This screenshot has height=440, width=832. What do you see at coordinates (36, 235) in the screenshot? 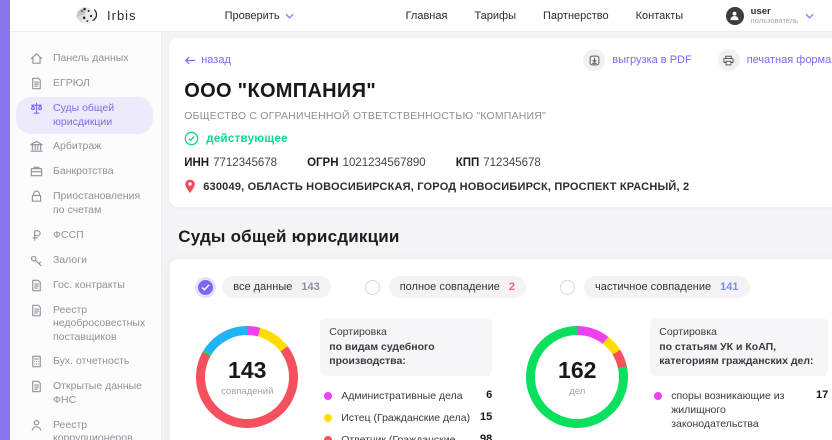
I see `ruble-icon` at bounding box center [36, 235].